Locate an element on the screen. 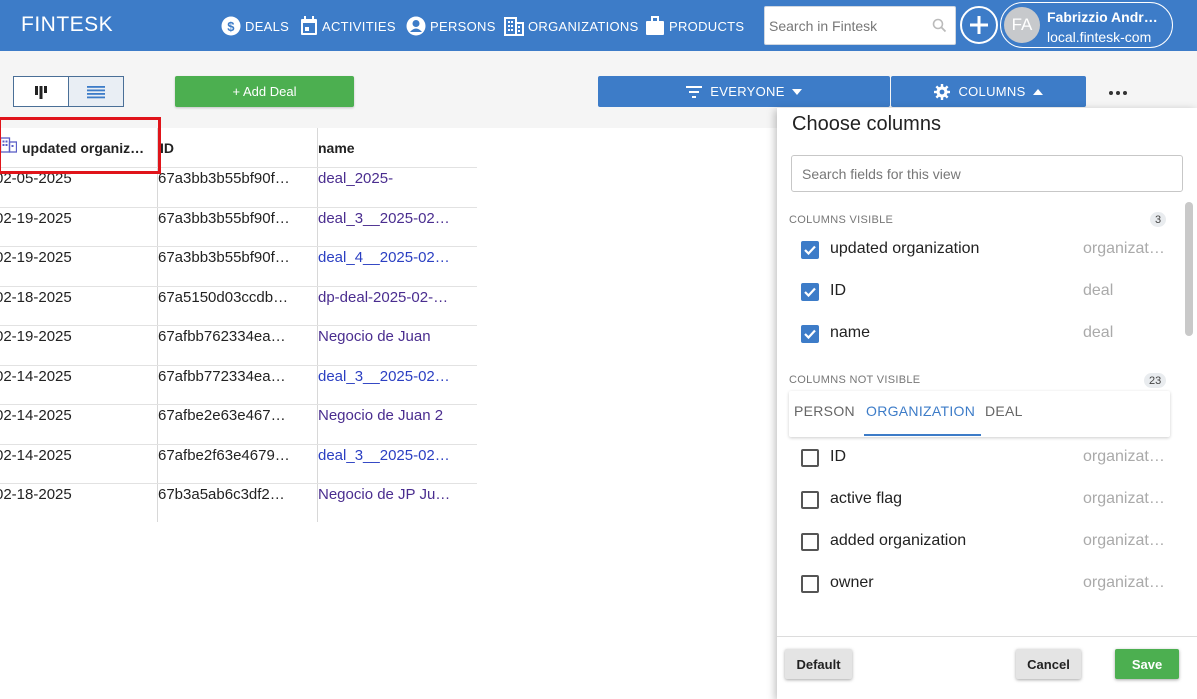 Image resolution: width=1197 pixels, height=699 pixels. calendar-icon is located at coordinates (309, 25).